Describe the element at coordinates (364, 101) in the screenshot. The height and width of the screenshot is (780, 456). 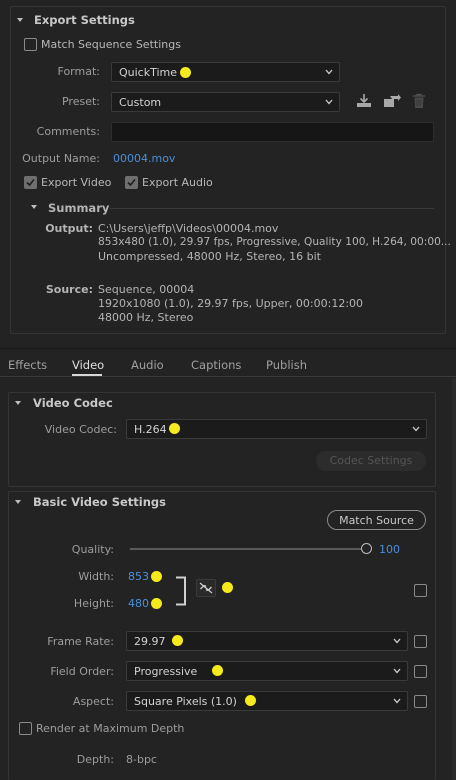
I see `save-preset-icon` at that location.